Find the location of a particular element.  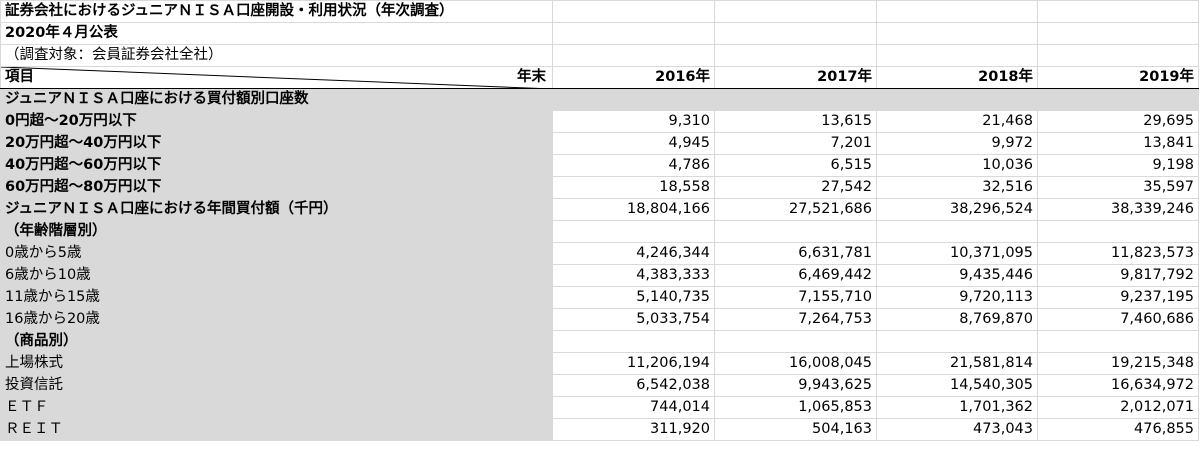

value-cell: 11,206,194 is located at coordinates (633, 363).